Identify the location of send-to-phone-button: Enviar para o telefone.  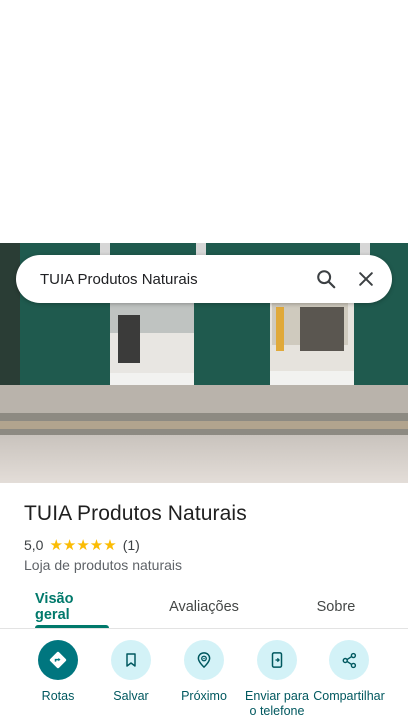
(277, 679).